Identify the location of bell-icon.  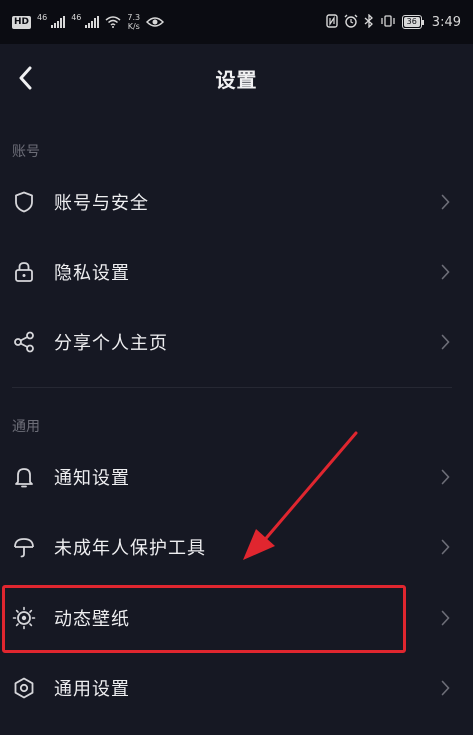
(24, 477).